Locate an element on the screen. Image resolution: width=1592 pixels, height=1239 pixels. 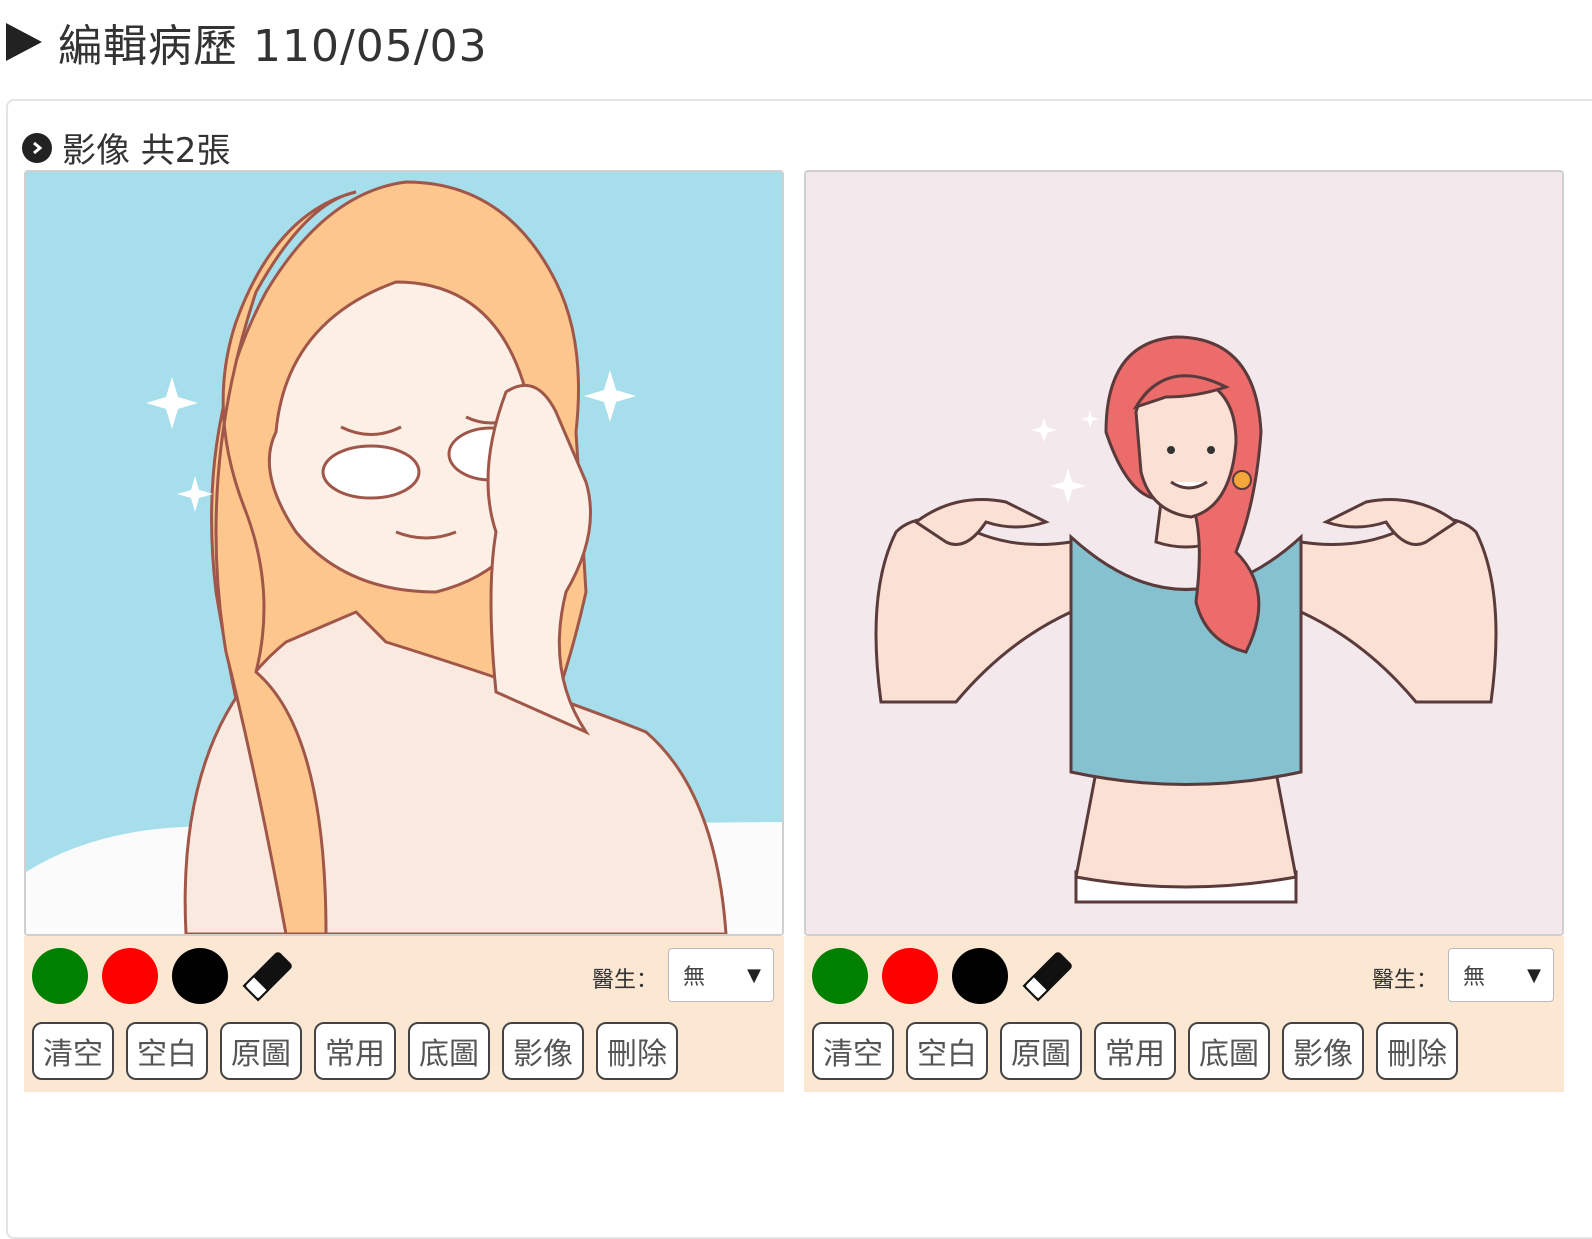
images-section-title: 影像 共2張 is located at coordinates (126, 147).